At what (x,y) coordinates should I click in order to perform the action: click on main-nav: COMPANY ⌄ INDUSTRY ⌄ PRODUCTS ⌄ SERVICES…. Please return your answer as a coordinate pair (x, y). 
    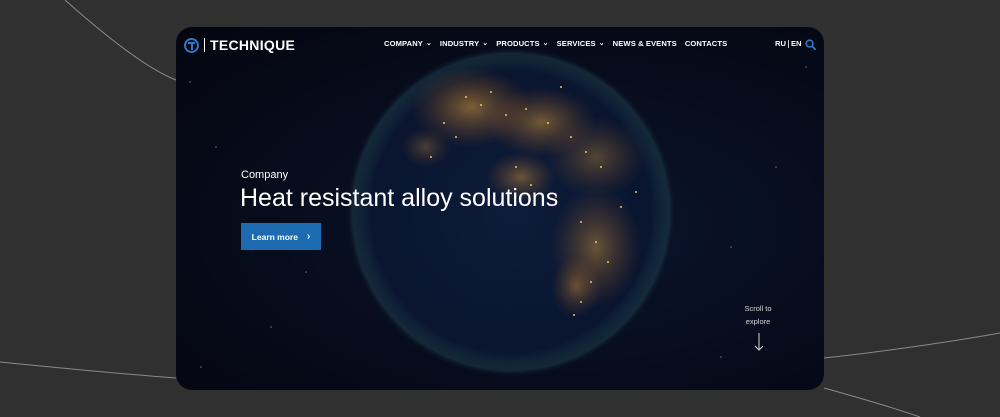
    Looking at the image, I should click on (555, 43).